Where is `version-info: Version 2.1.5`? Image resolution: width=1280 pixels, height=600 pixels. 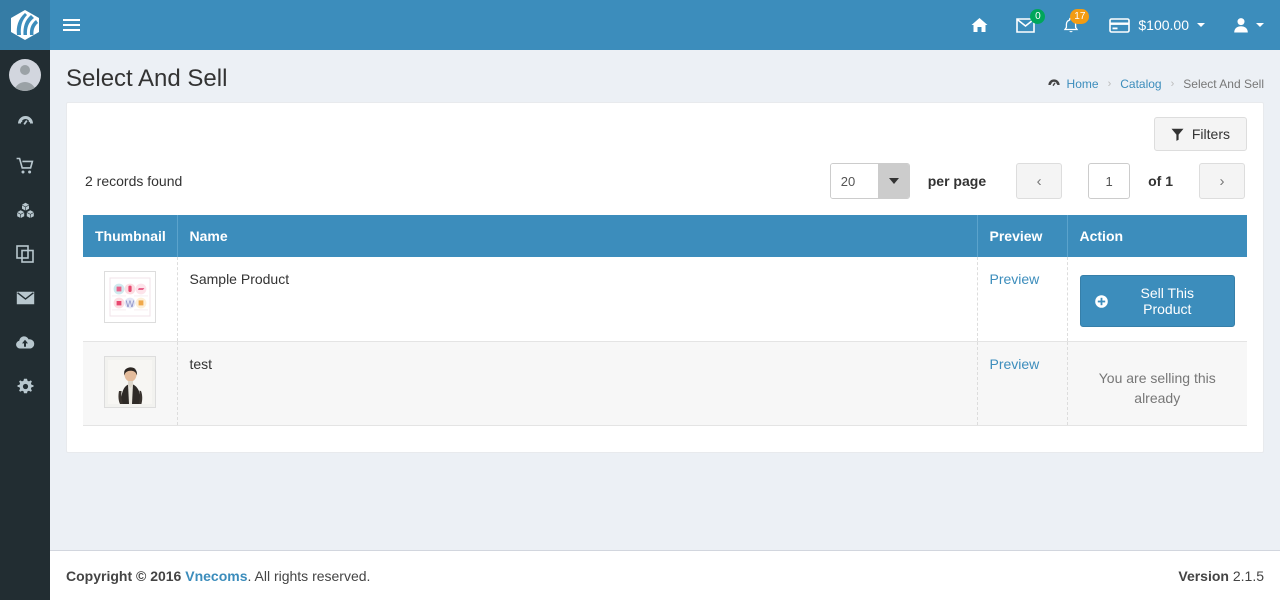 version-info: Version 2.1.5 is located at coordinates (1221, 576).